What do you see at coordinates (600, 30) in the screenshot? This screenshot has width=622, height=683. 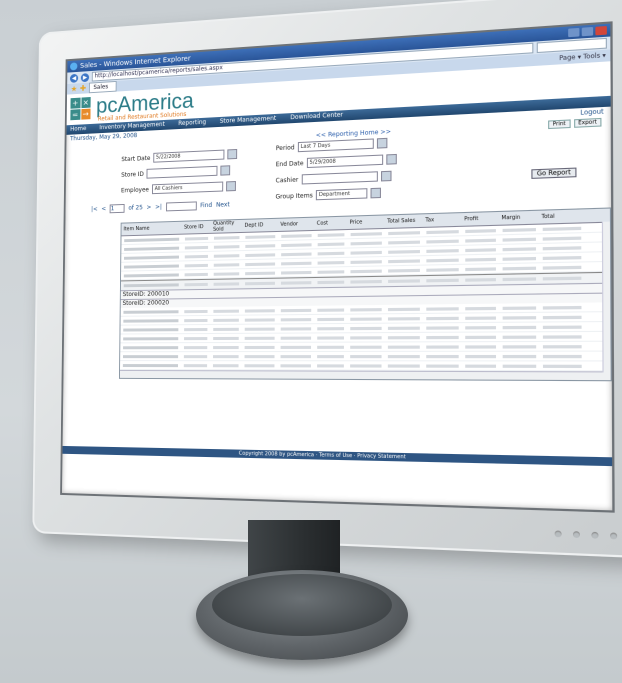 I see `close-icon` at bounding box center [600, 30].